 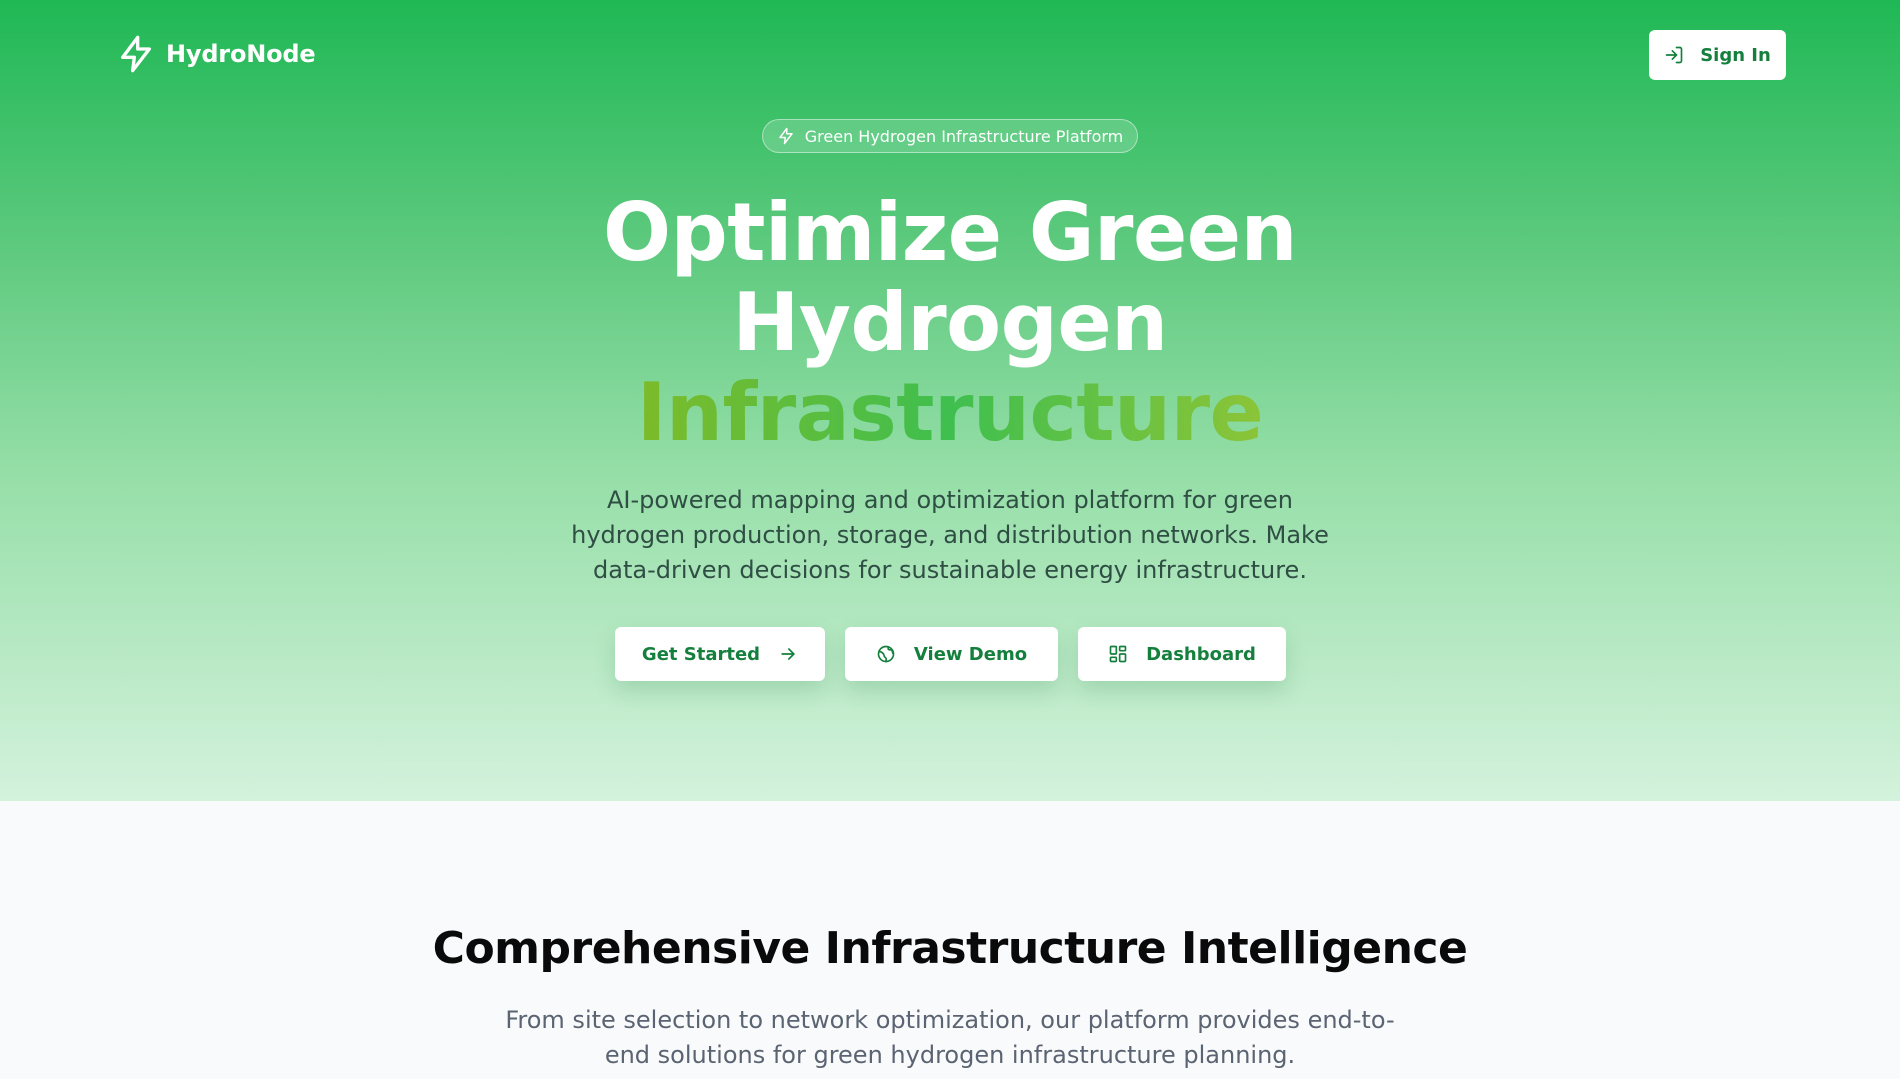 I want to click on view-demo-button: View Demo, so click(x=951, y=654).